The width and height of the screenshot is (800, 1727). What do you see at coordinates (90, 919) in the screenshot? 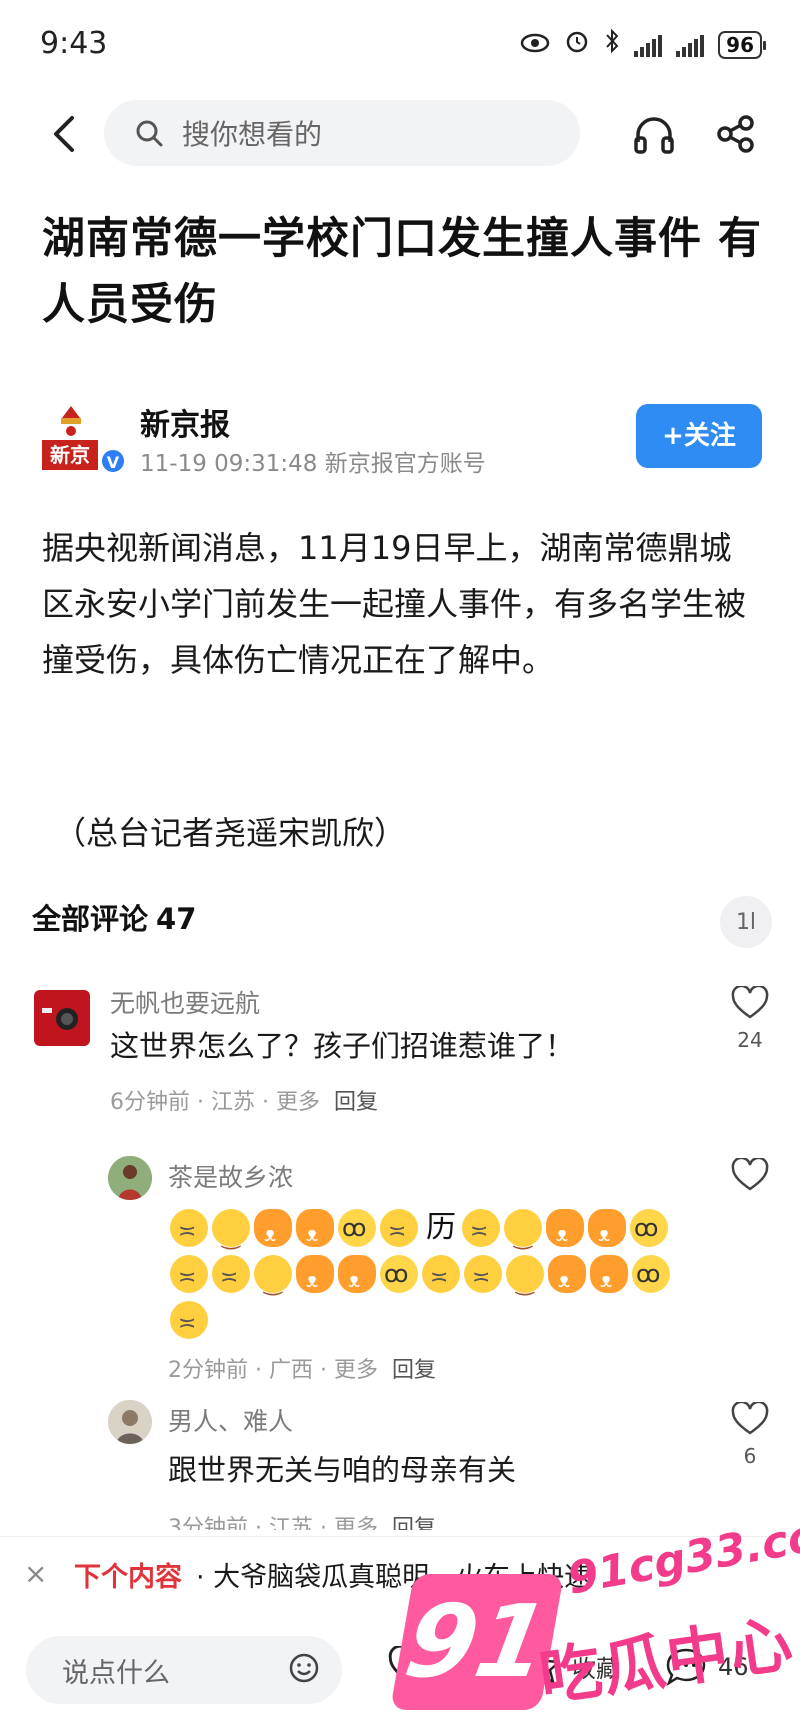
I see `comments-title: 全部评论` at bounding box center [90, 919].